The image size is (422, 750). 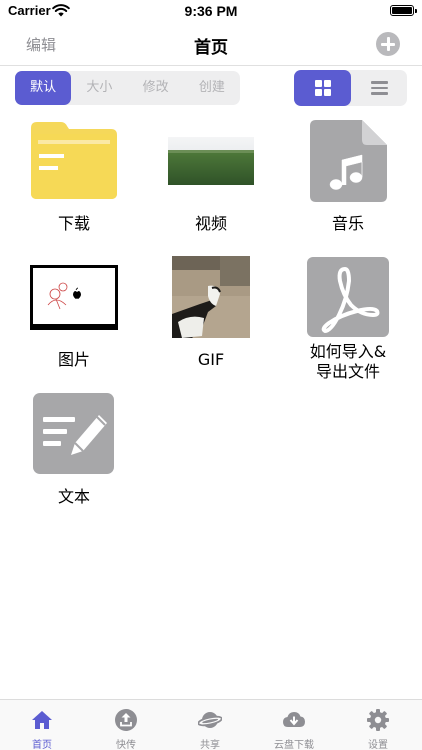 I want to click on home-icon, so click(x=42, y=720).